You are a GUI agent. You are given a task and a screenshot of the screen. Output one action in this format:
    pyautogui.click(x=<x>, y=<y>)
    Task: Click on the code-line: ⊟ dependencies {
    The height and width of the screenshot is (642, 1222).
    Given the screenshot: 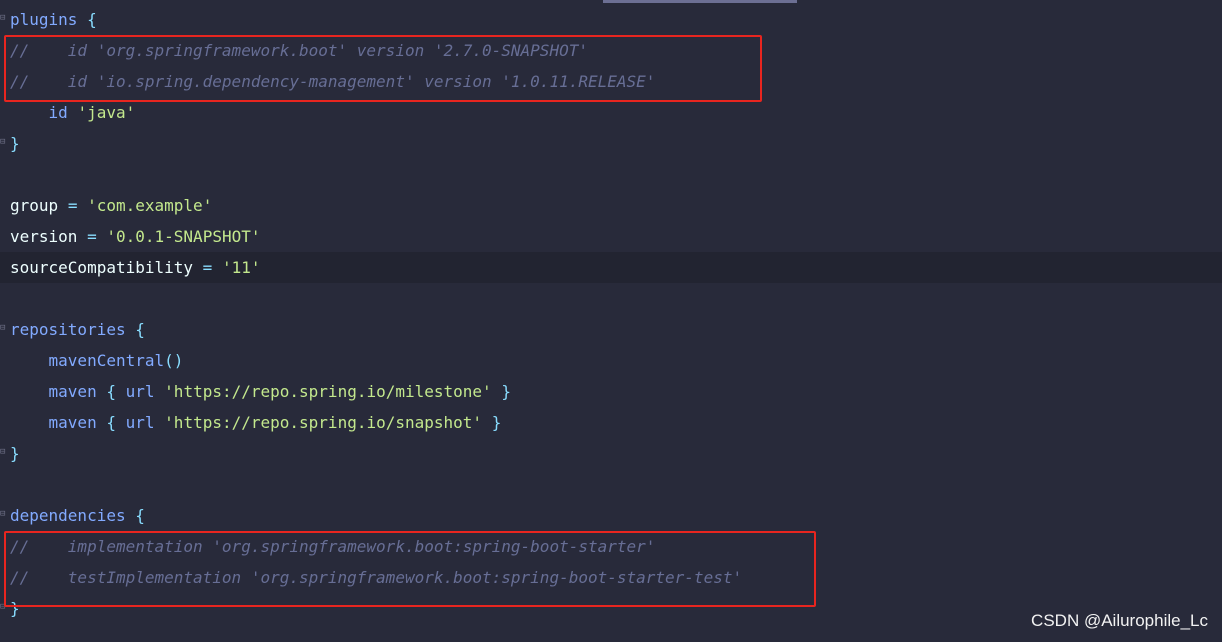 What is the action you would take?
    pyautogui.click(x=611, y=515)
    